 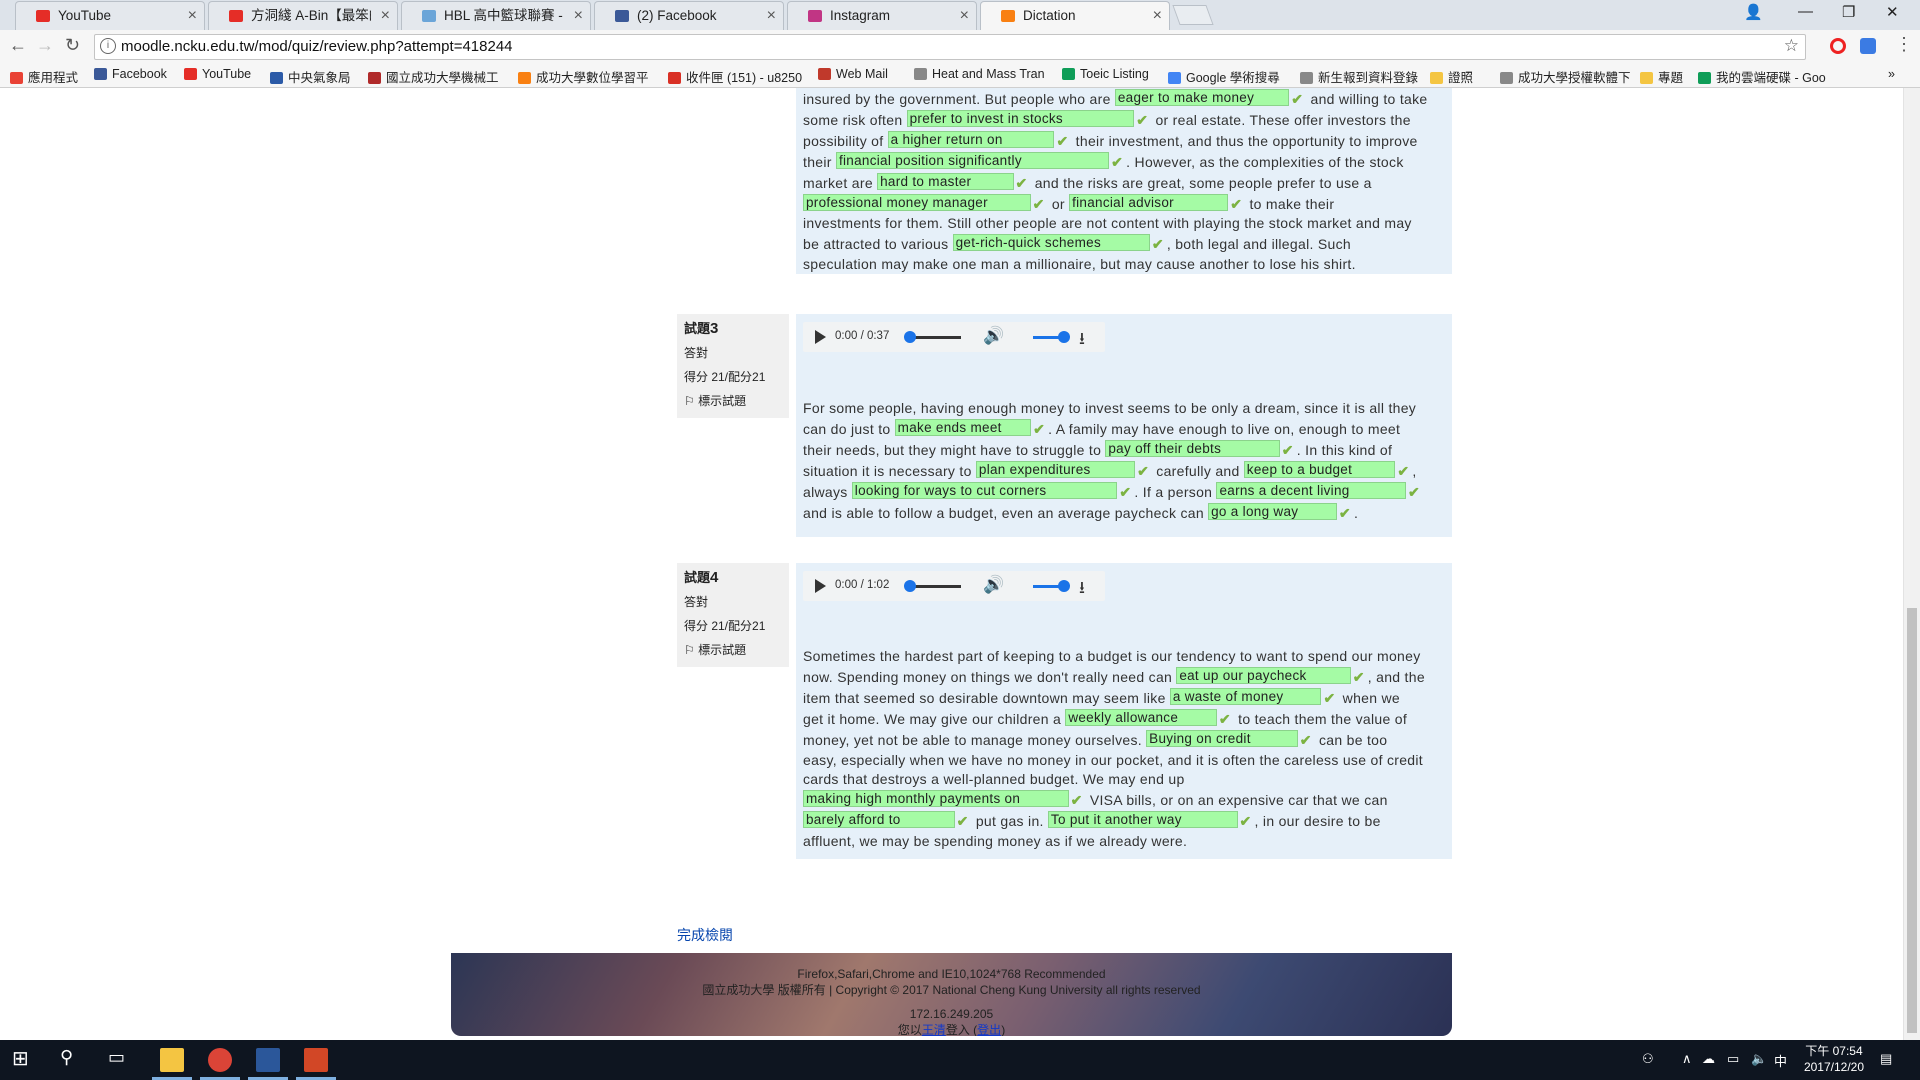 I want to click on forward-icon: →, so click(x=45, y=45).